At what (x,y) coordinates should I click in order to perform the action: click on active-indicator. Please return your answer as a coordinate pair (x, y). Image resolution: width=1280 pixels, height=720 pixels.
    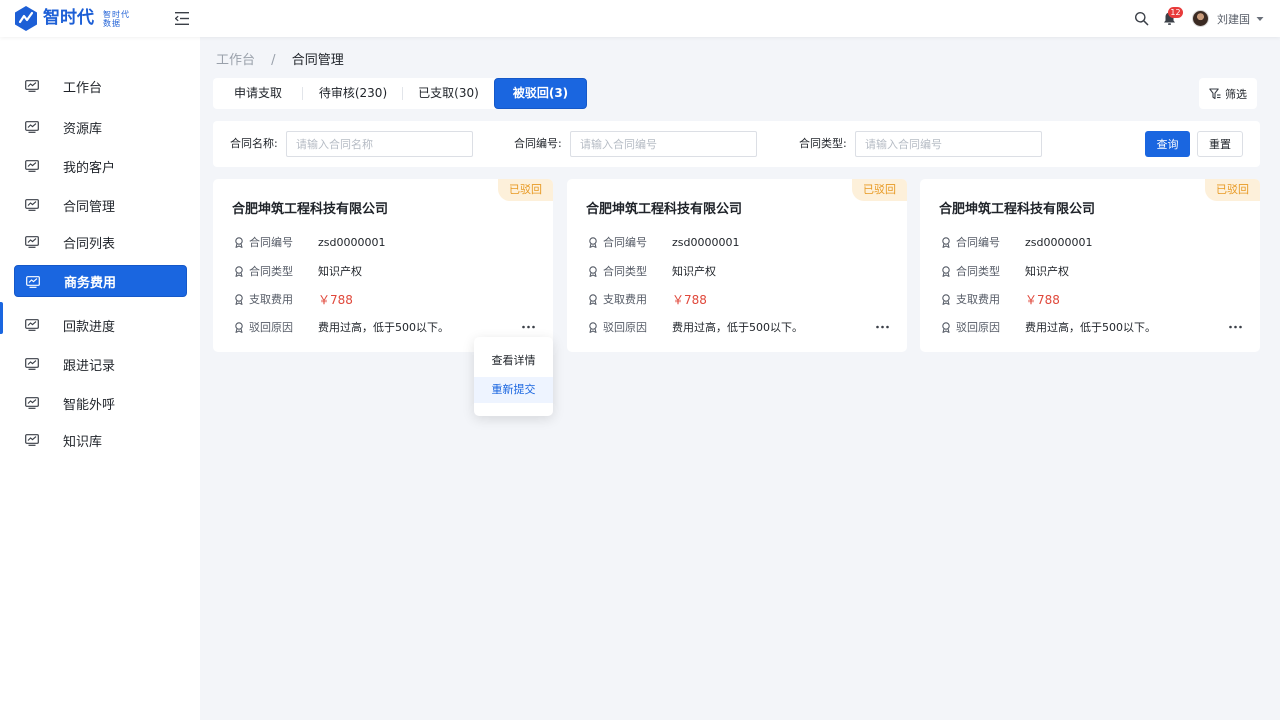
    Looking at the image, I should click on (1, 318).